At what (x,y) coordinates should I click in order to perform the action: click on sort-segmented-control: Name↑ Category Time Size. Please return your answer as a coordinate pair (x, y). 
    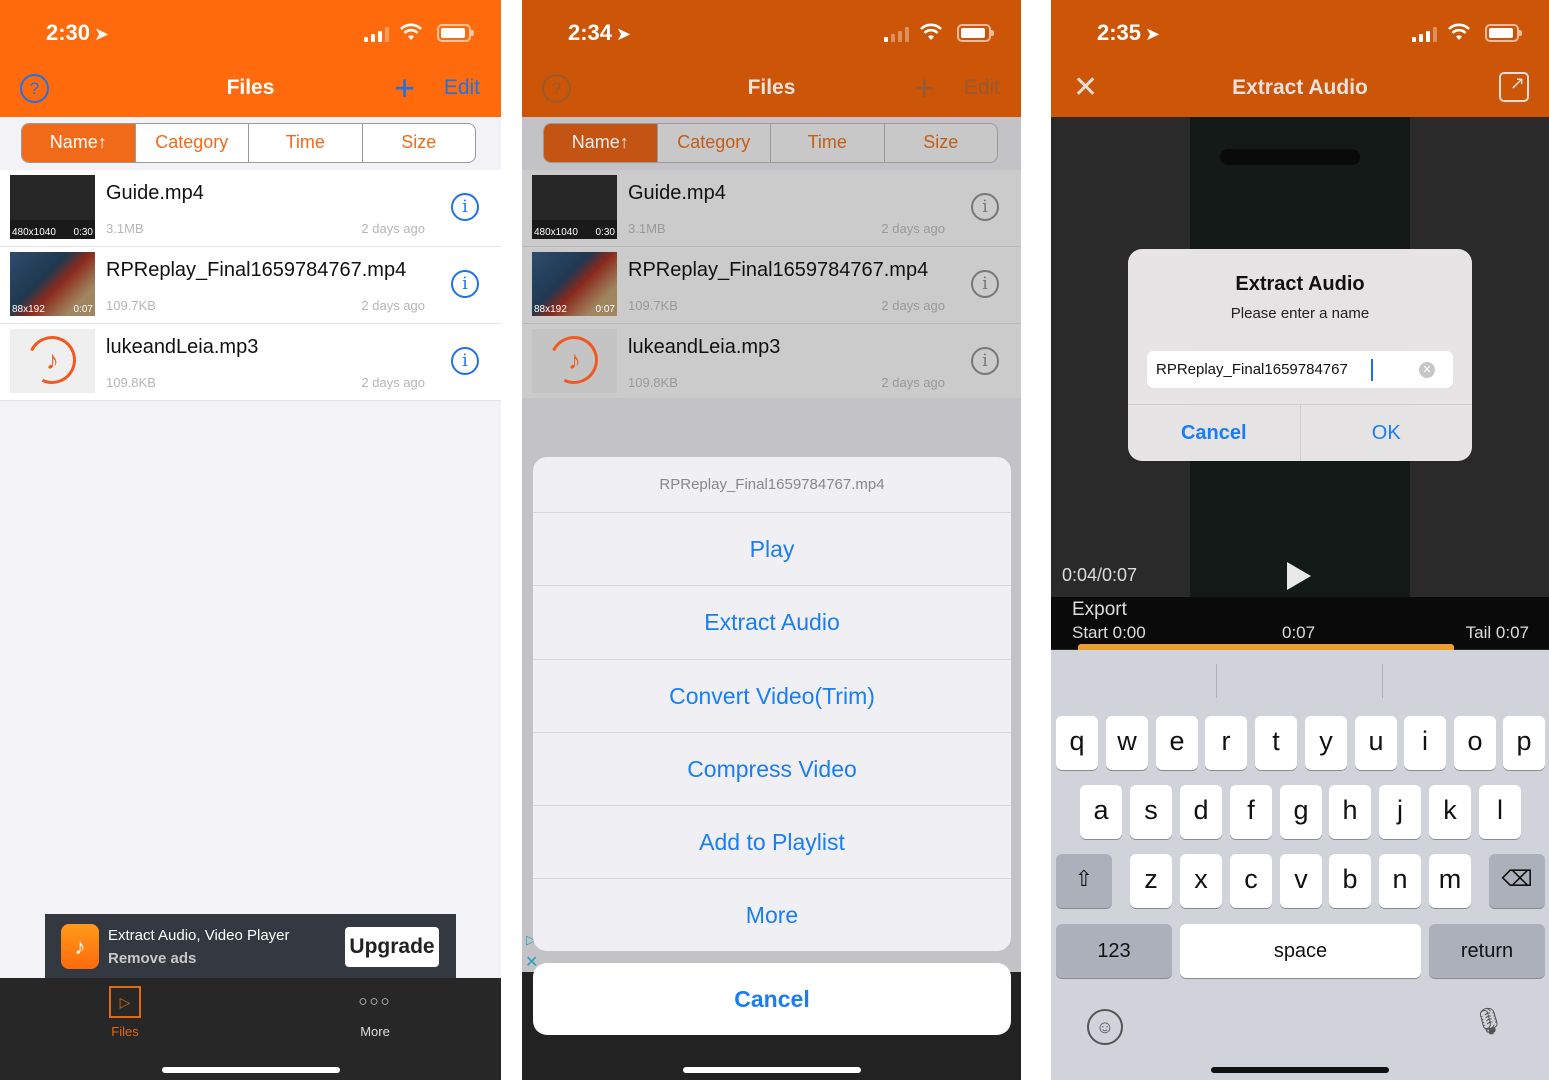
    Looking at the image, I should click on (248, 143).